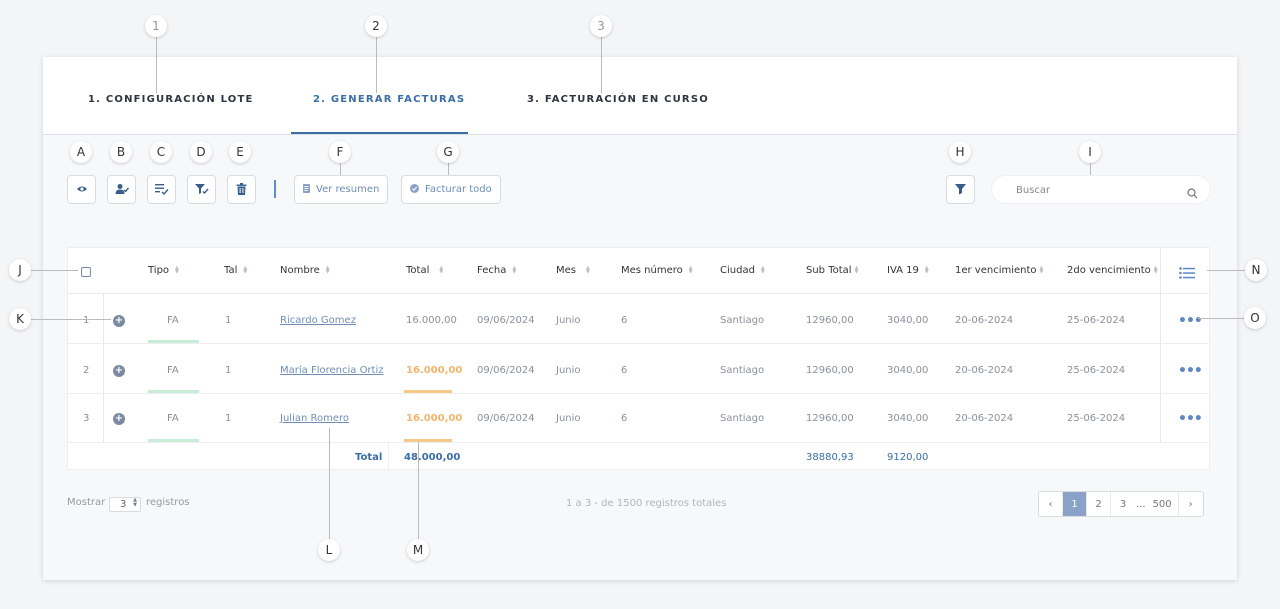 The height and width of the screenshot is (609, 1280). What do you see at coordinates (20, 319) in the screenshot?
I see `callout-k: K` at bounding box center [20, 319].